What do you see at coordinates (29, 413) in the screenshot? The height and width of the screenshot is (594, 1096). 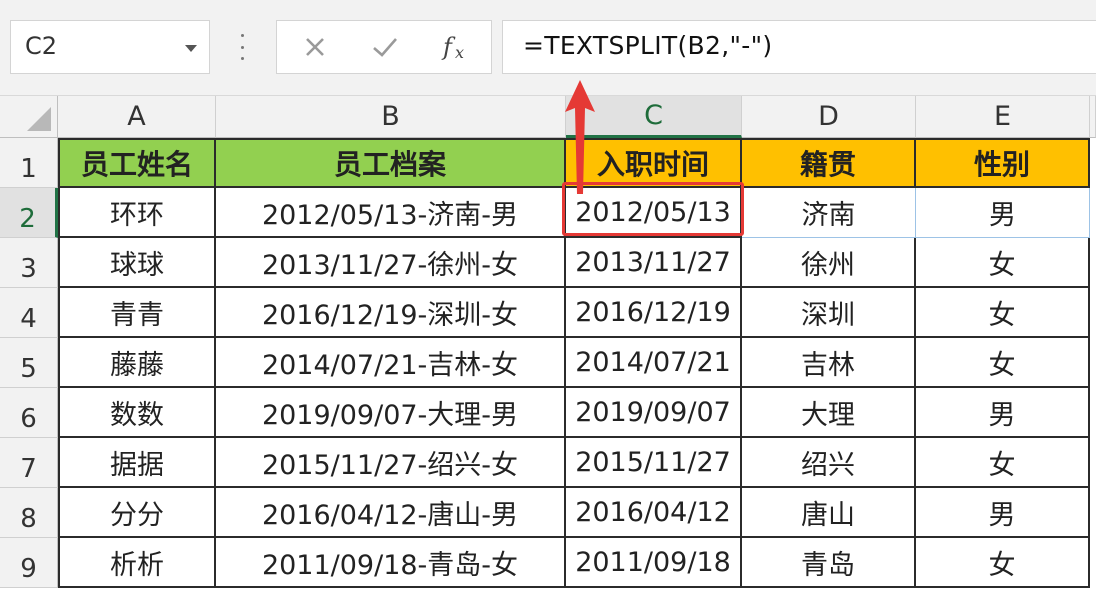 I see `row-header-6: 6` at bounding box center [29, 413].